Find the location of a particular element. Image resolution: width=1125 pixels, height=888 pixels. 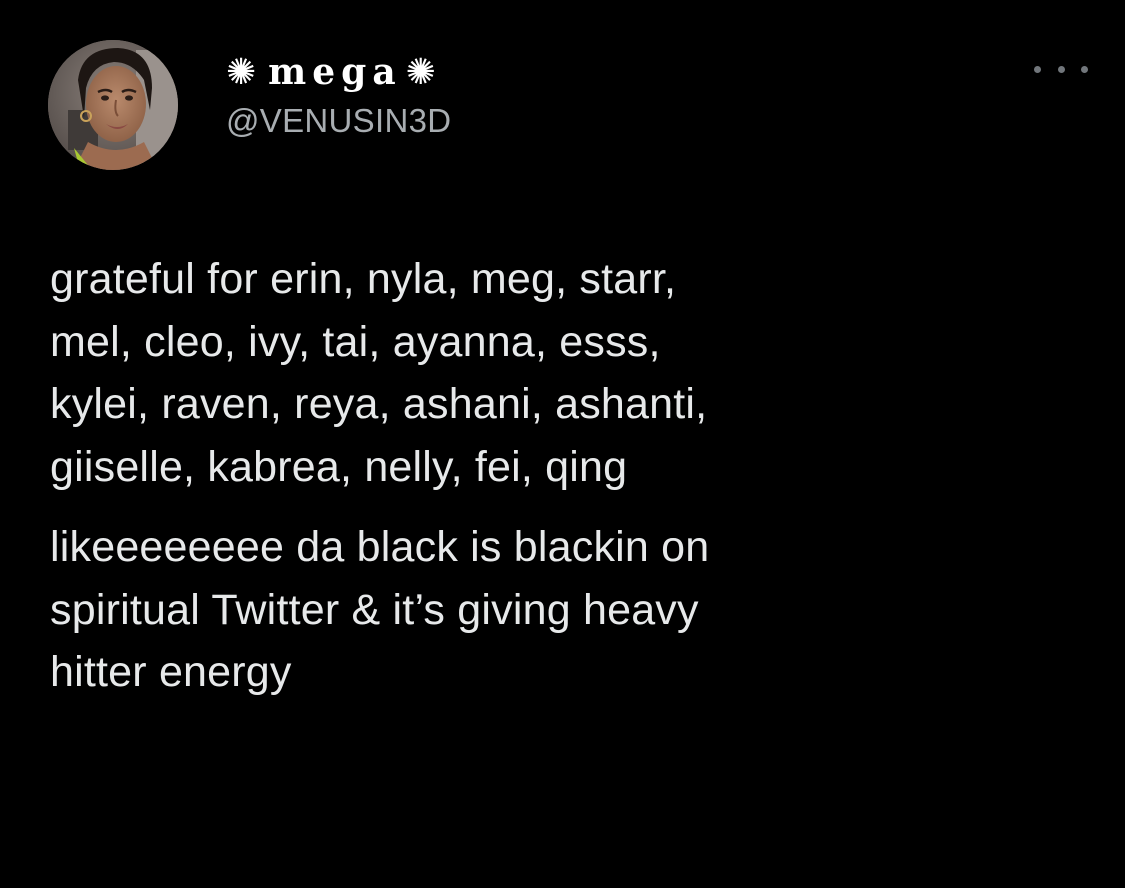

tweet-header: ✺ mega ✺ @VENUSIN3D is located at coordinates (568, 106).